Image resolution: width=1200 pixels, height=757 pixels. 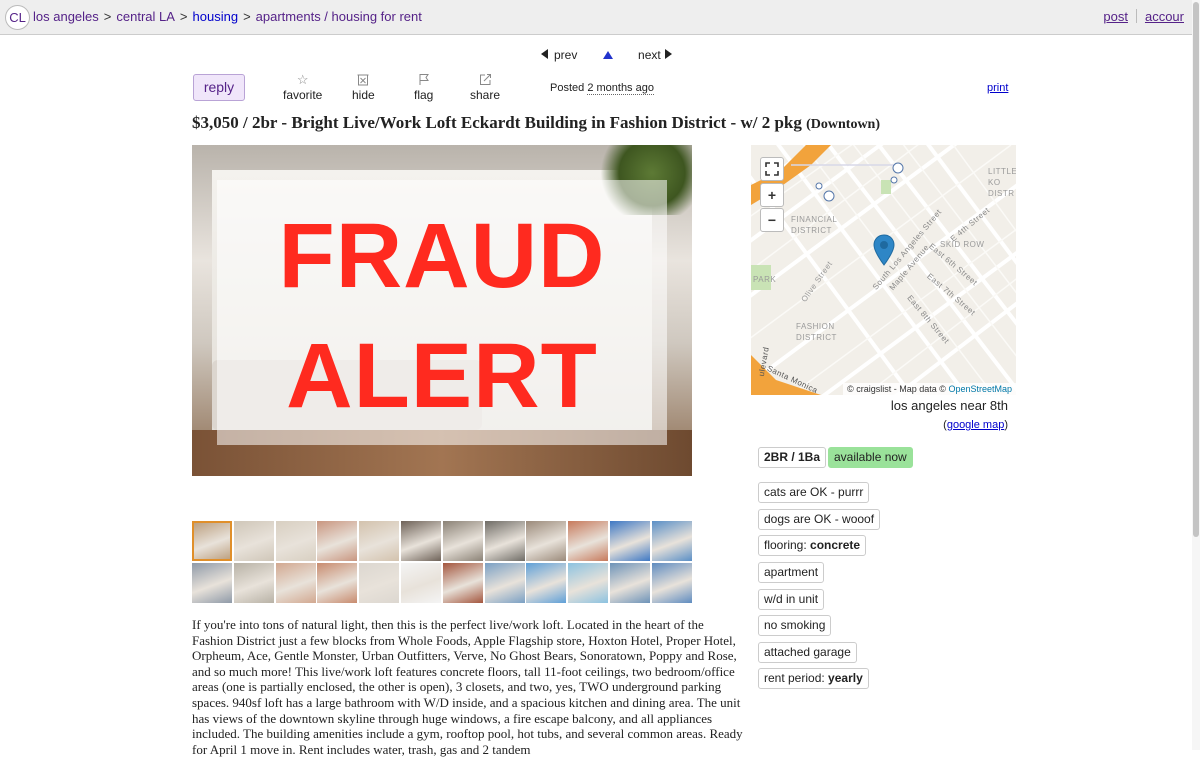 What do you see at coordinates (962, 244) in the screenshot?
I see `map-label: SKID ROW` at bounding box center [962, 244].